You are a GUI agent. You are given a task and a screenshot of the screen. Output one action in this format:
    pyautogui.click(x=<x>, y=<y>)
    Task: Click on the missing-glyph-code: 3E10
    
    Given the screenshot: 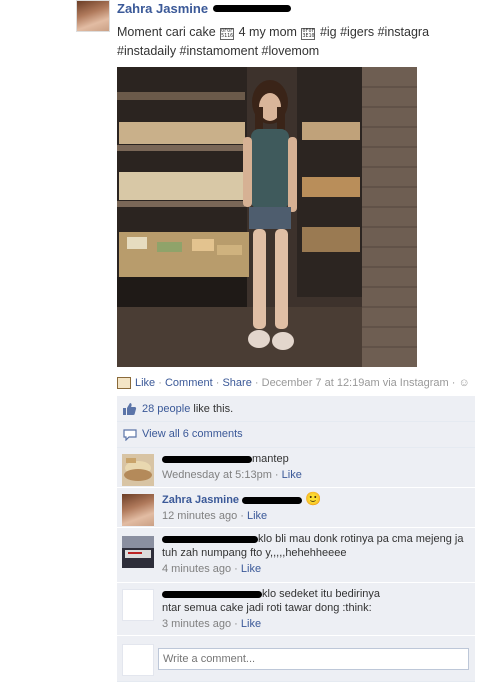 What is the action you would take?
    pyautogui.click(x=308, y=36)
    